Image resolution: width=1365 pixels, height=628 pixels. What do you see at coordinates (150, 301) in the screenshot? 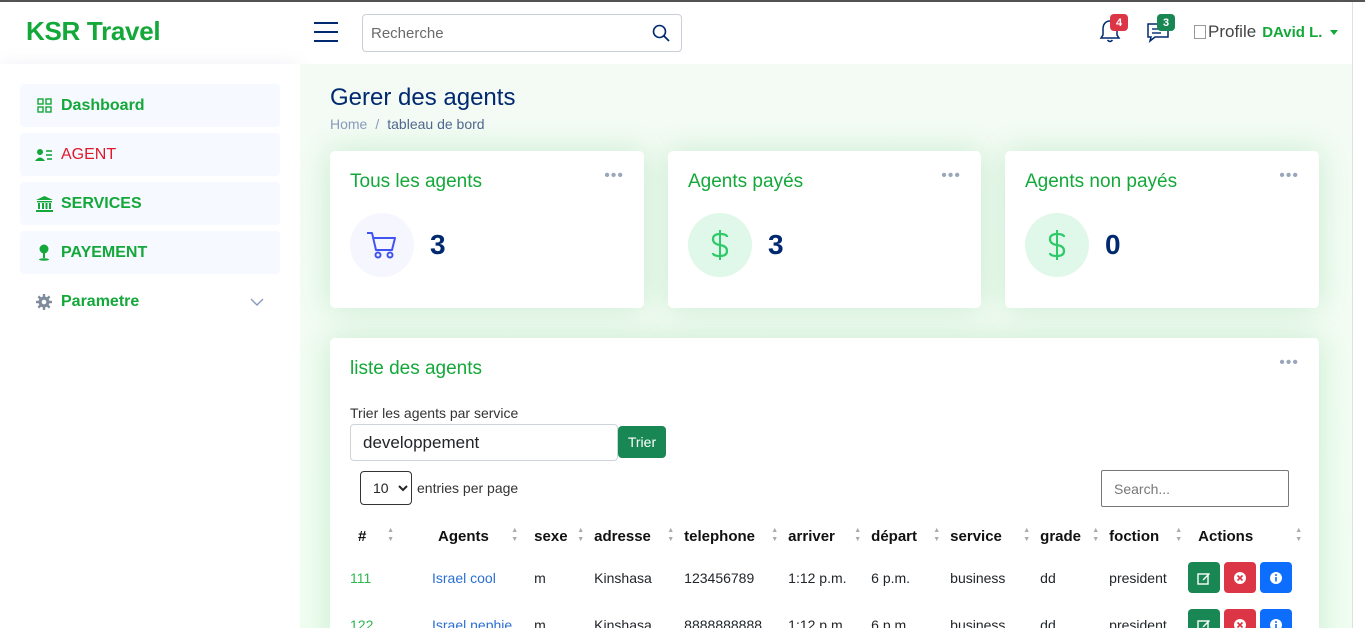
I see `sidebar-item-parametre: Parametre` at bounding box center [150, 301].